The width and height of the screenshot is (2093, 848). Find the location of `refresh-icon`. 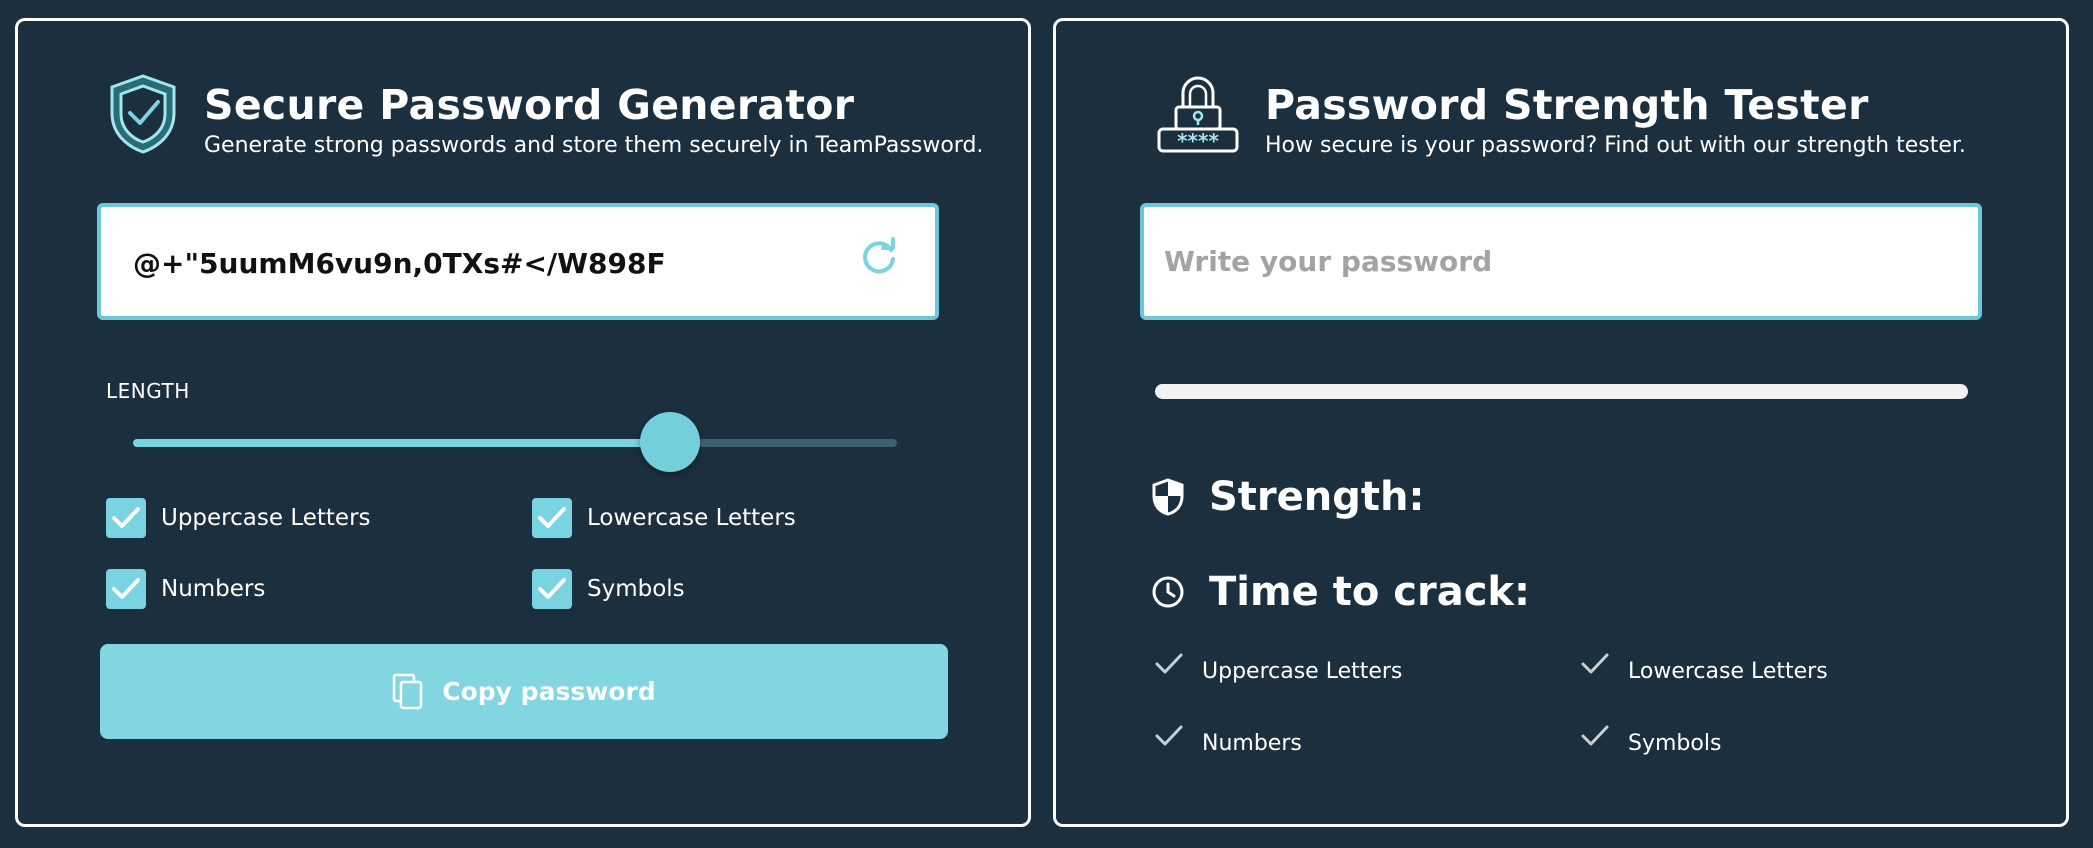

refresh-icon is located at coordinates (879, 255).